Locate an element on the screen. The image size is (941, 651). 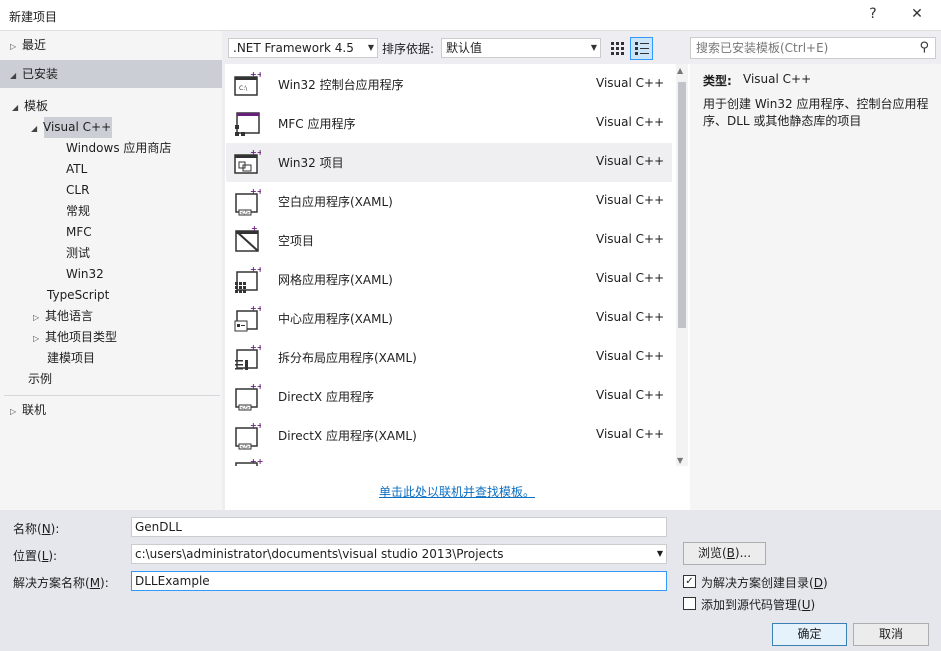
template-row: ++ 中心应用程序(XAML) Visual C++ is located at coordinates (449, 318).